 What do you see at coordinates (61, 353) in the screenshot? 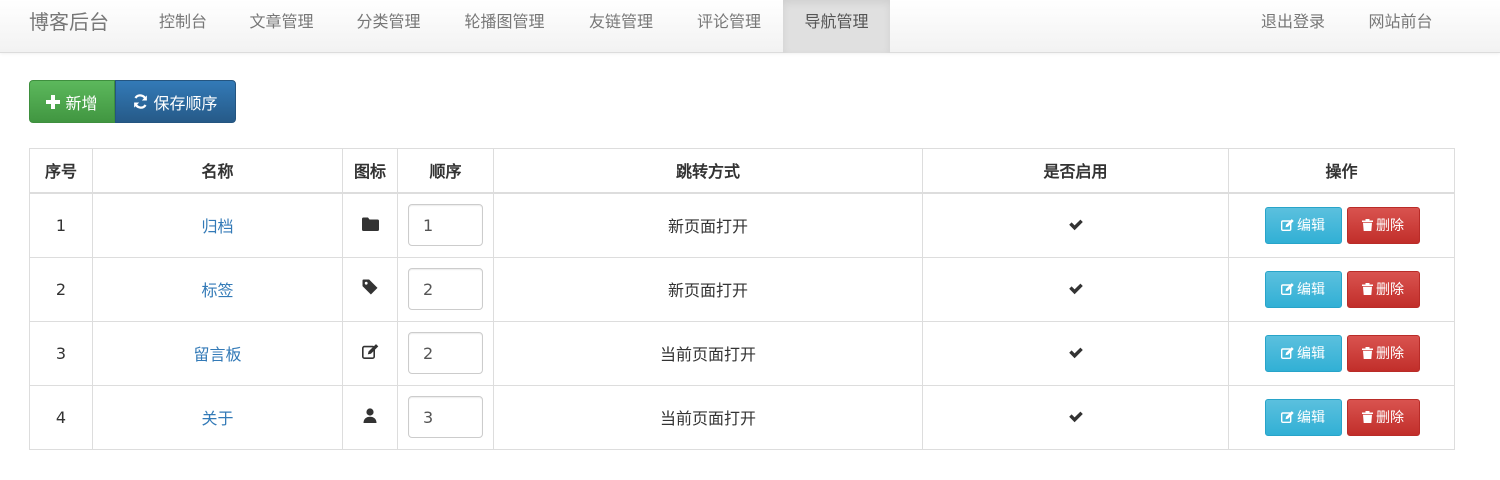
I see `row-index: 3` at bounding box center [61, 353].